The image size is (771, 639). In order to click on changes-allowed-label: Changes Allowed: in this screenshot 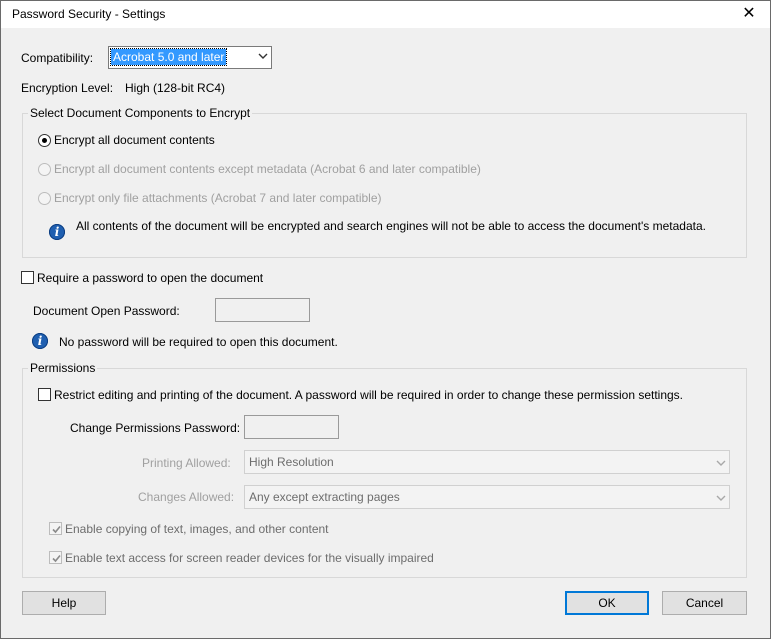, I will do `click(186, 497)`.